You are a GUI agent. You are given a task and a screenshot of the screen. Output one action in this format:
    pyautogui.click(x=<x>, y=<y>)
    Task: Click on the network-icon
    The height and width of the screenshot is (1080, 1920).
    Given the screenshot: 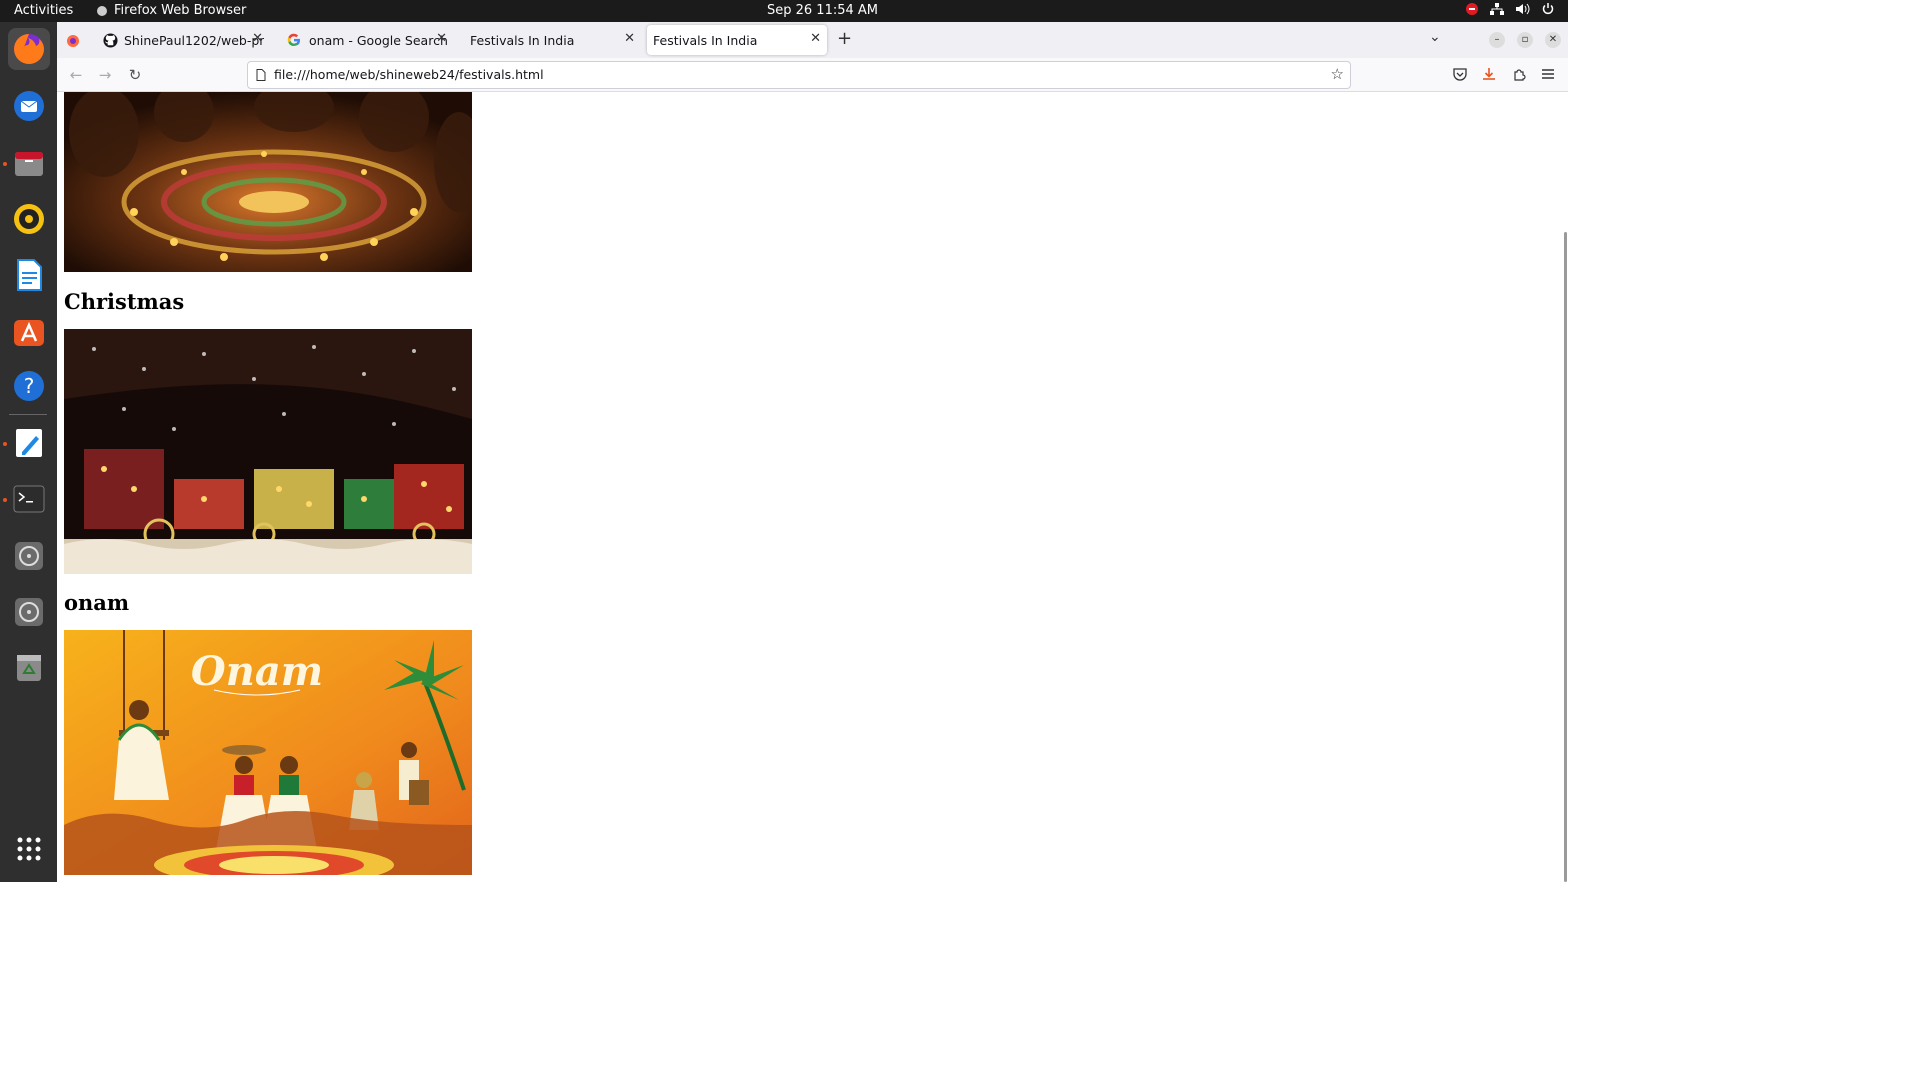 What is the action you would take?
    pyautogui.click(x=1497, y=9)
    